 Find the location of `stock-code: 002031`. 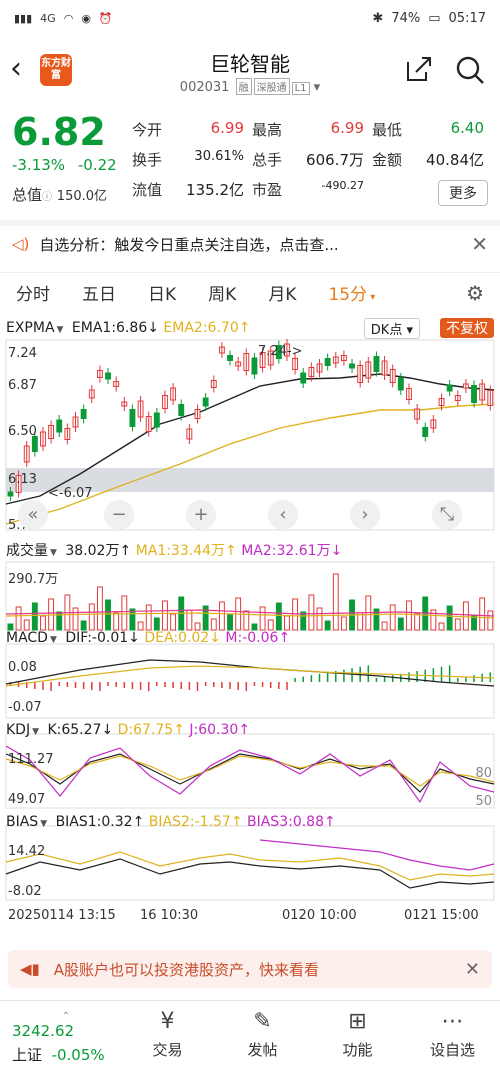

stock-code: 002031 is located at coordinates (204, 87).